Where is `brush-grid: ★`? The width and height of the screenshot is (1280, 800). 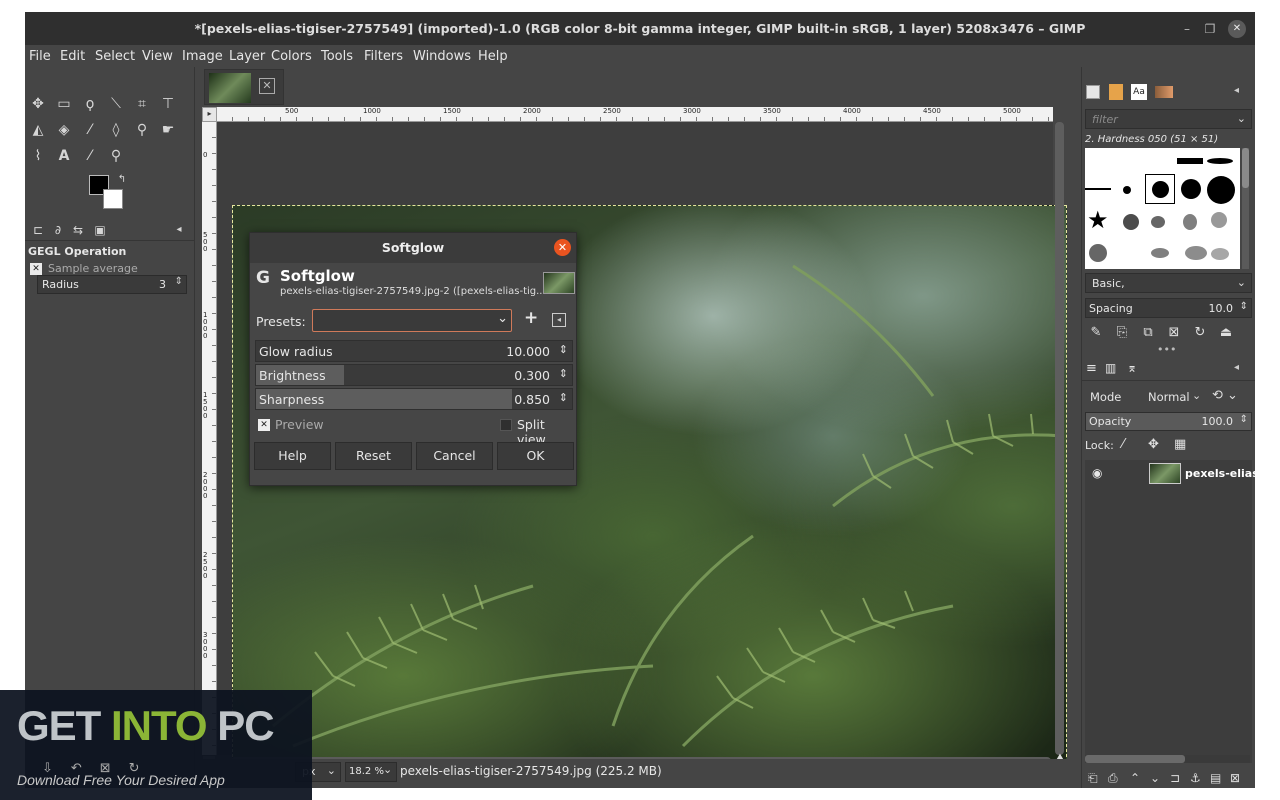
brush-grid: ★ is located at coordinates (1162, 208).